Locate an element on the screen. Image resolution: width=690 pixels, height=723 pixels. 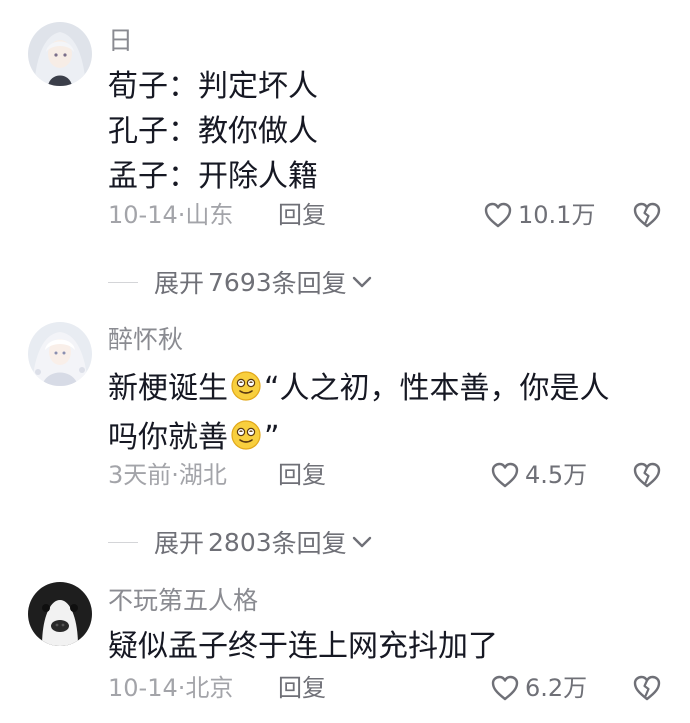
comment-line: 新梗诞生 “人之初，性本善，你是人 is located at coordinates (390, 390).